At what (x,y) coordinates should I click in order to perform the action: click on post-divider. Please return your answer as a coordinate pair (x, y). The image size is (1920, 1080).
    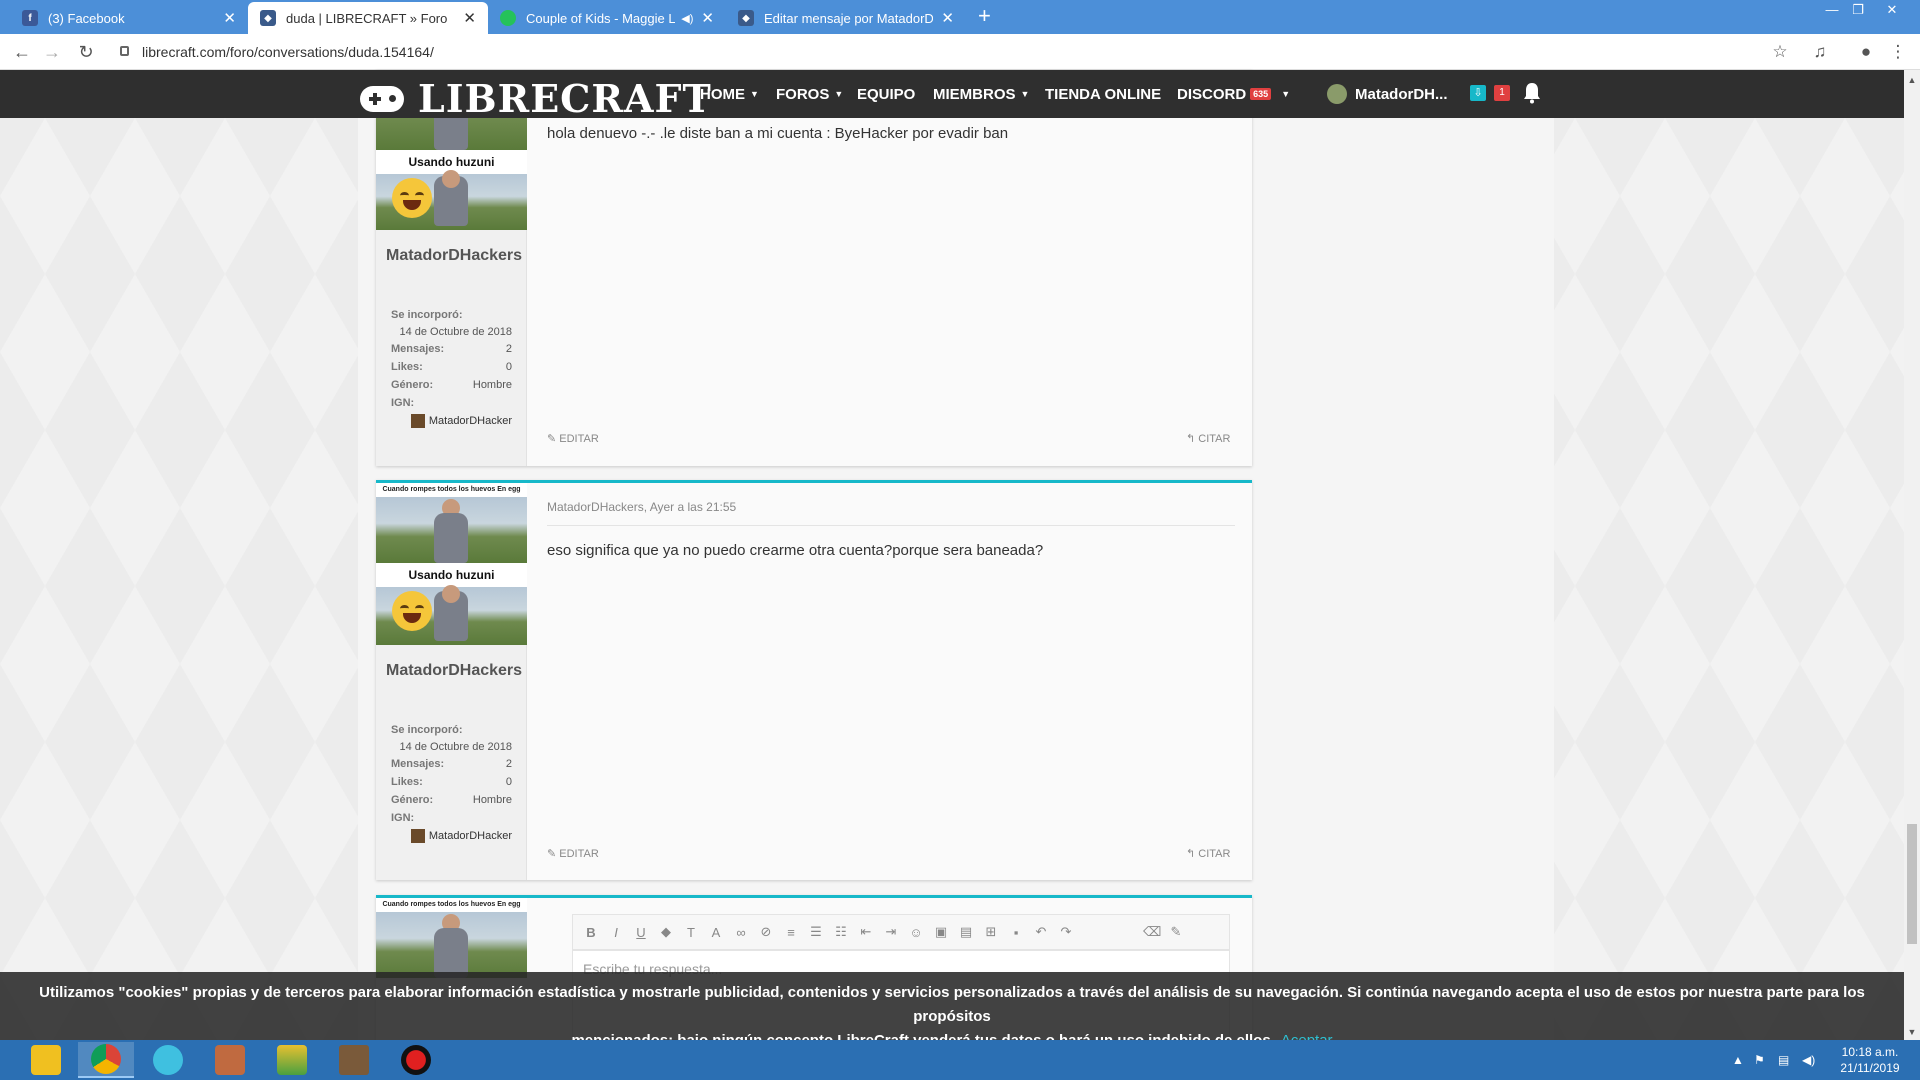
    Looking at the image, I should click on (891, 525).